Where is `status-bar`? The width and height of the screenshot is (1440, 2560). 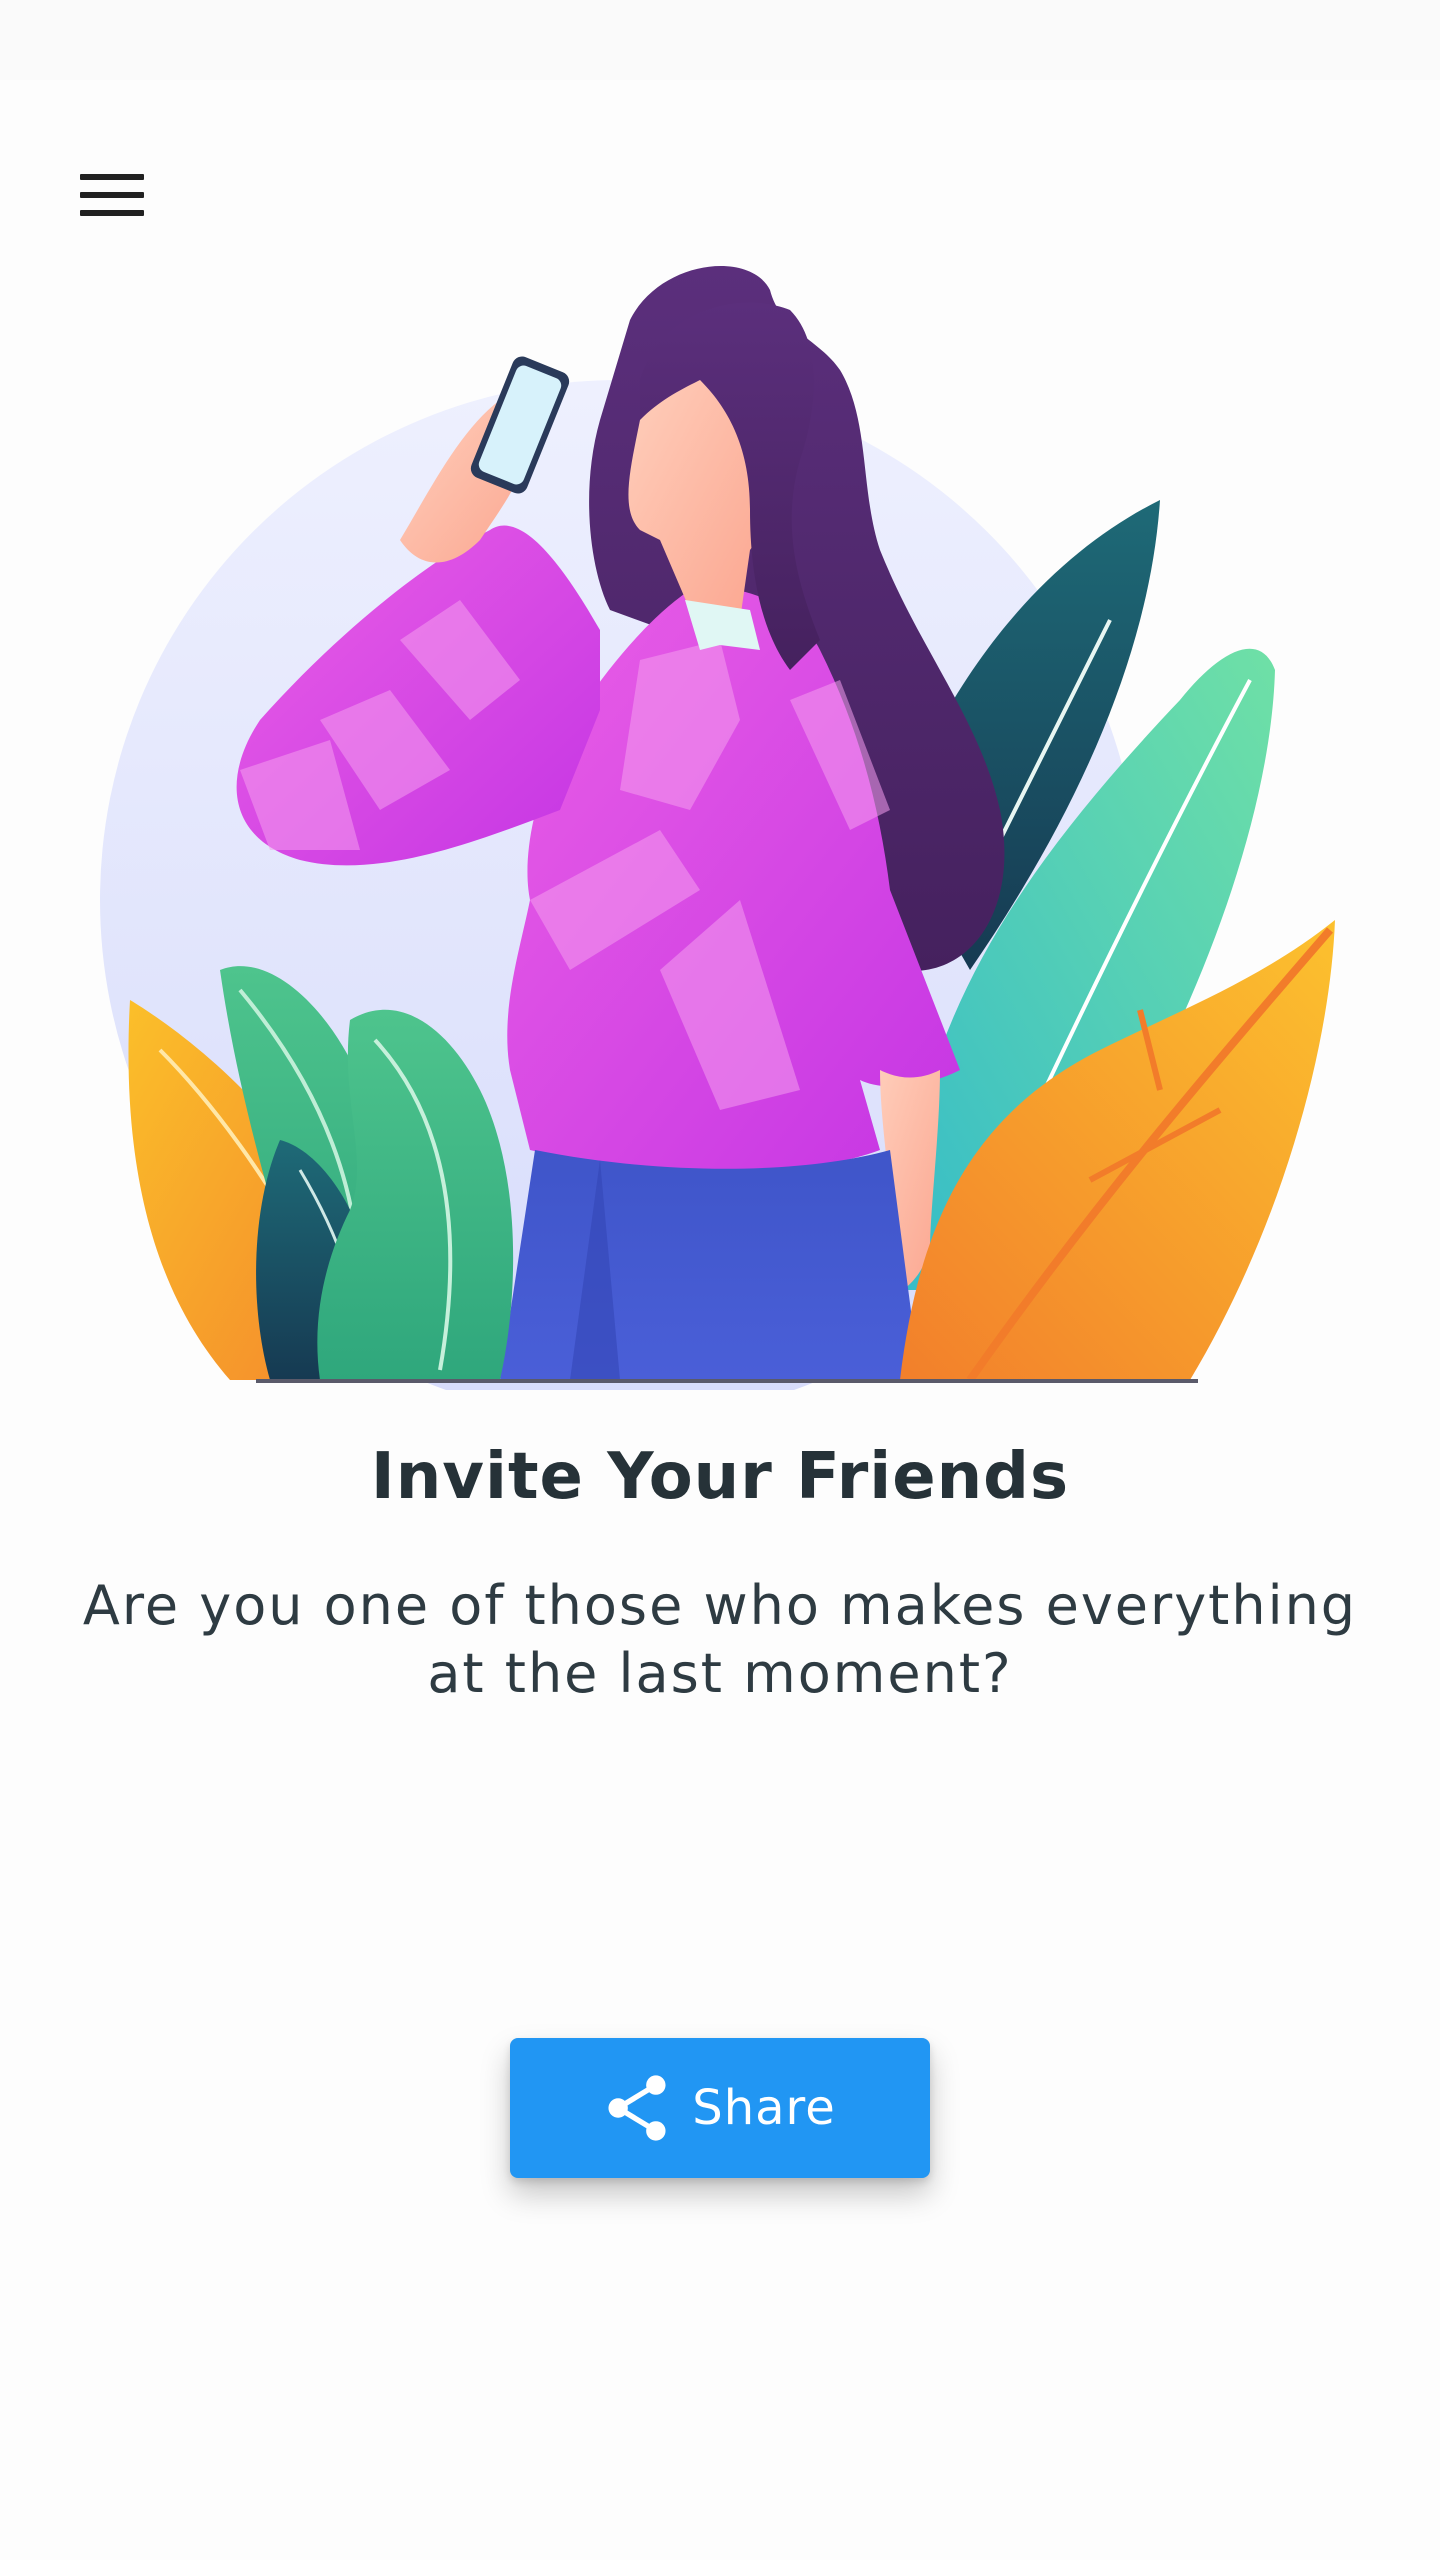 status-bar is located at coordinates (720, 40).